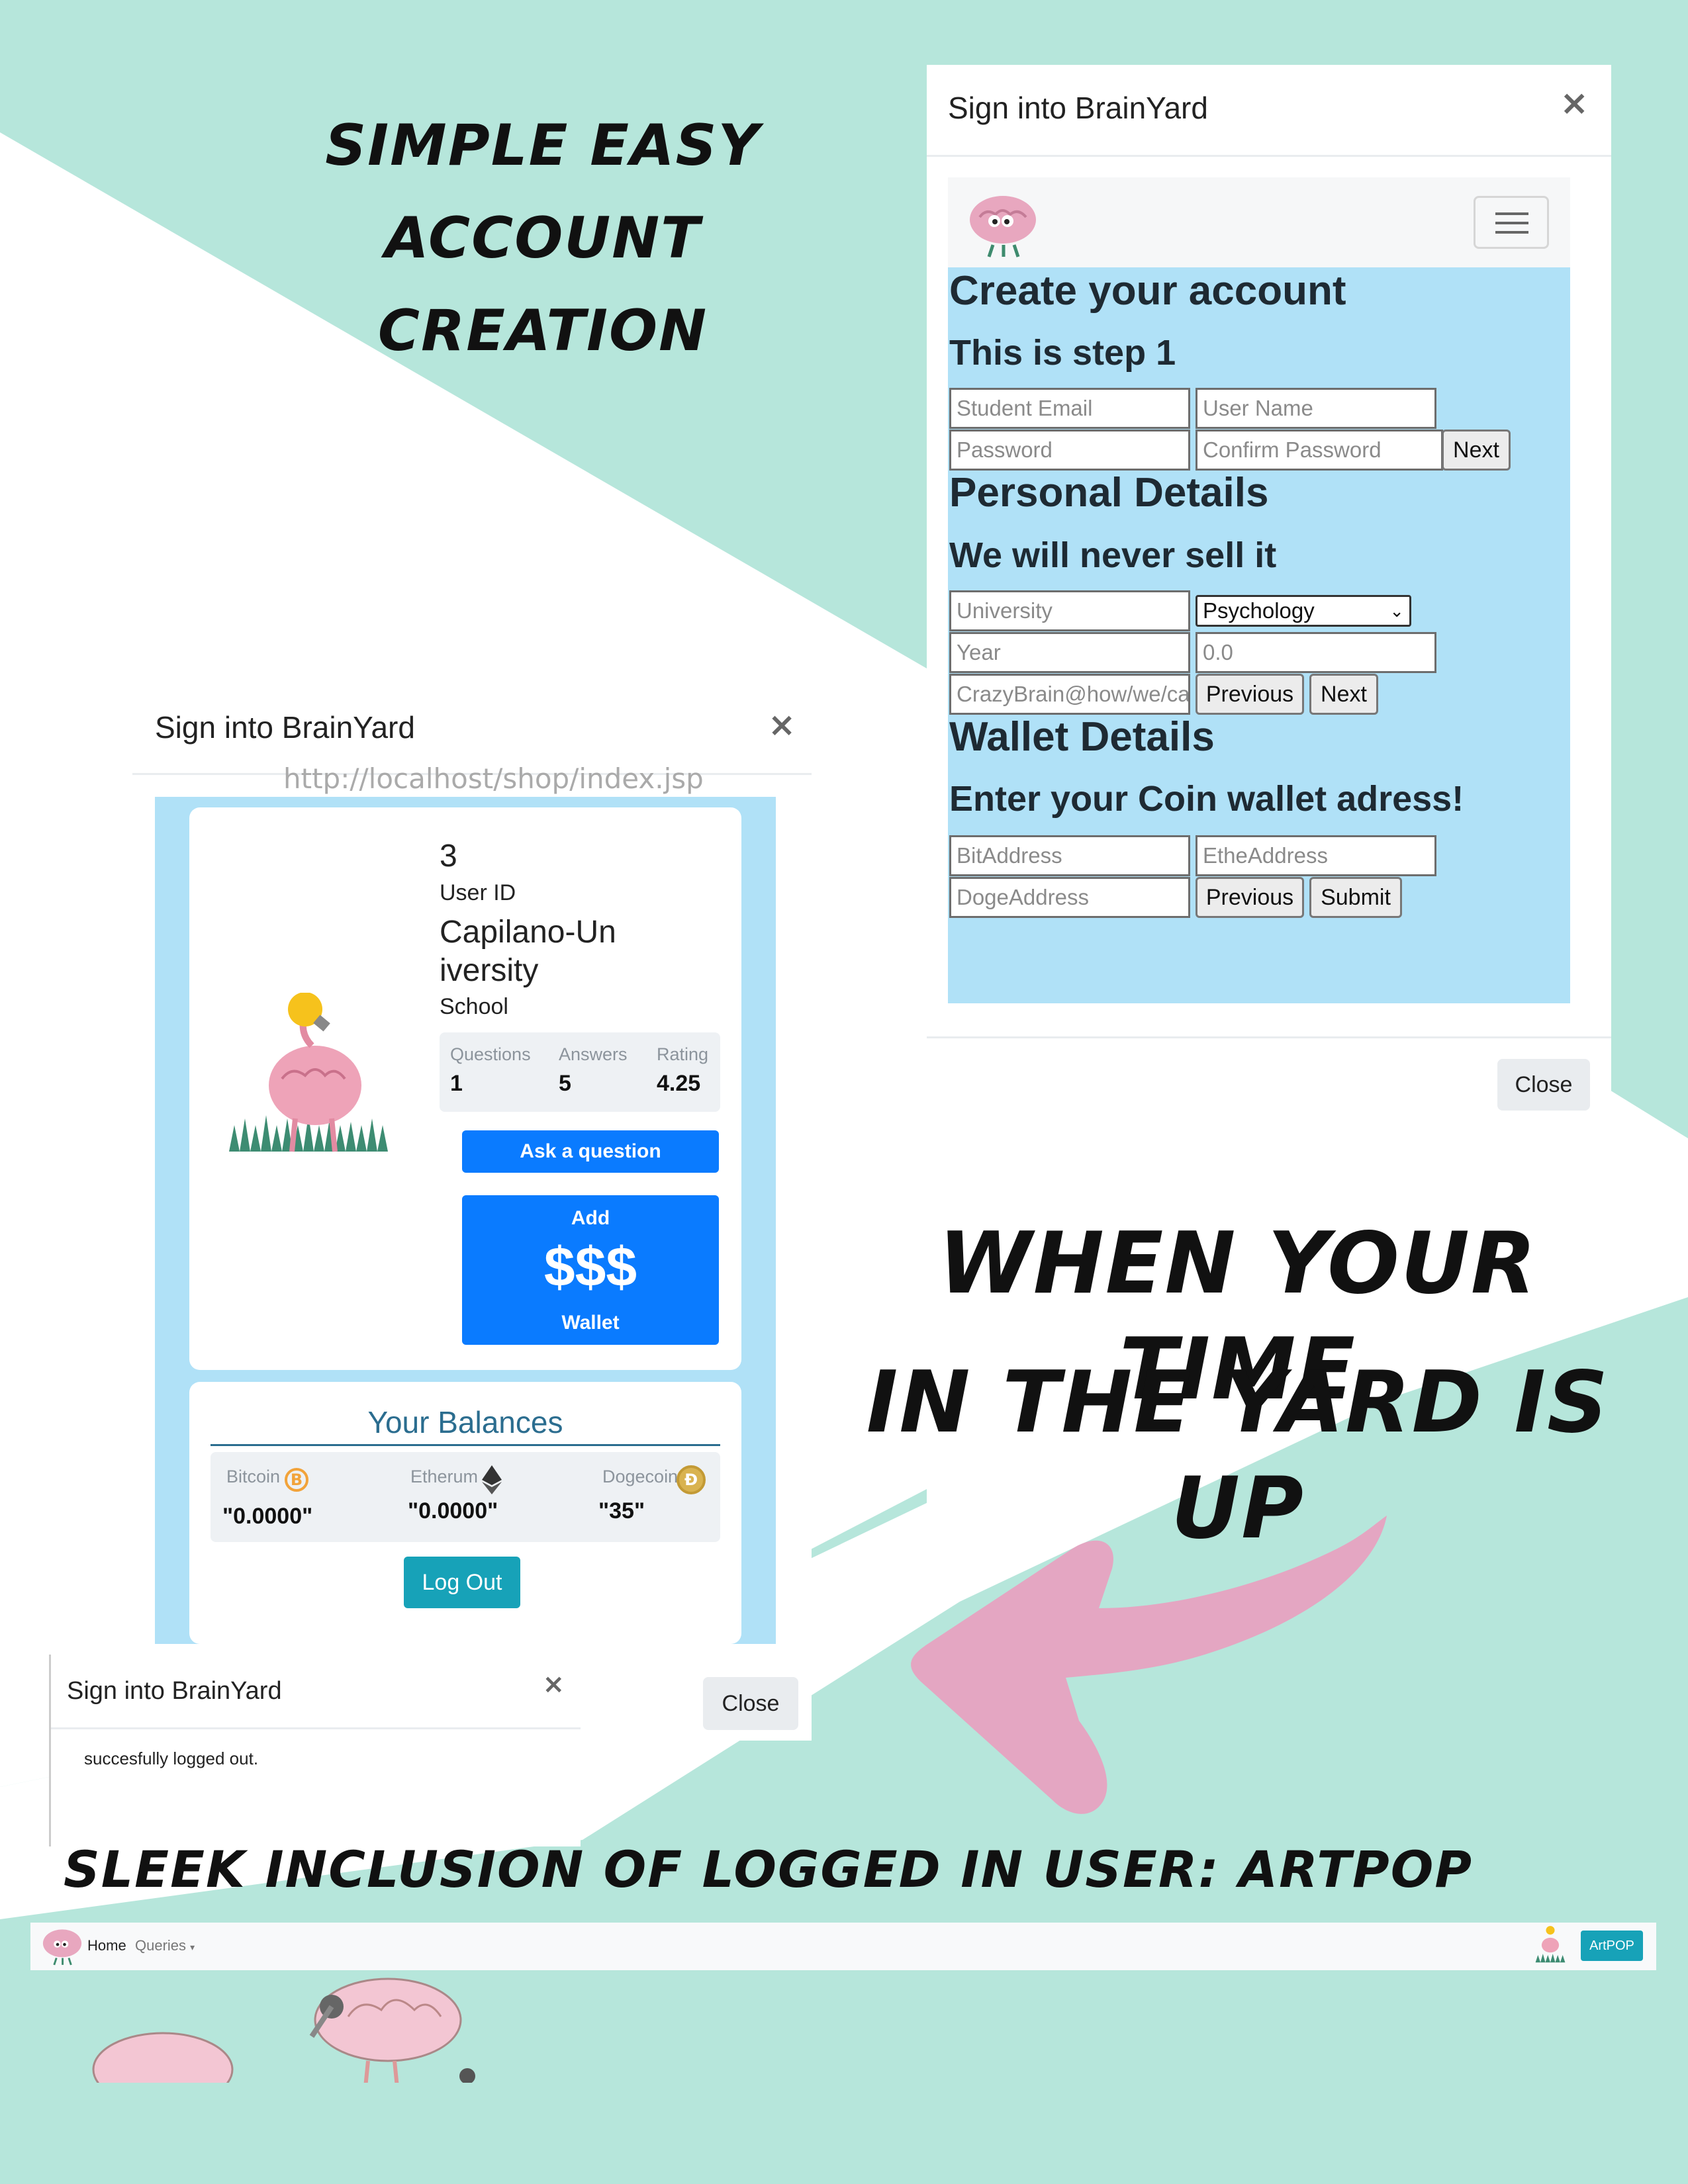 Image resolution: width=1688 pixels, height=2184 pixels. Describe the element at coordinates (474, 1007) in the screenshot. I see `school-label: School` at that location.